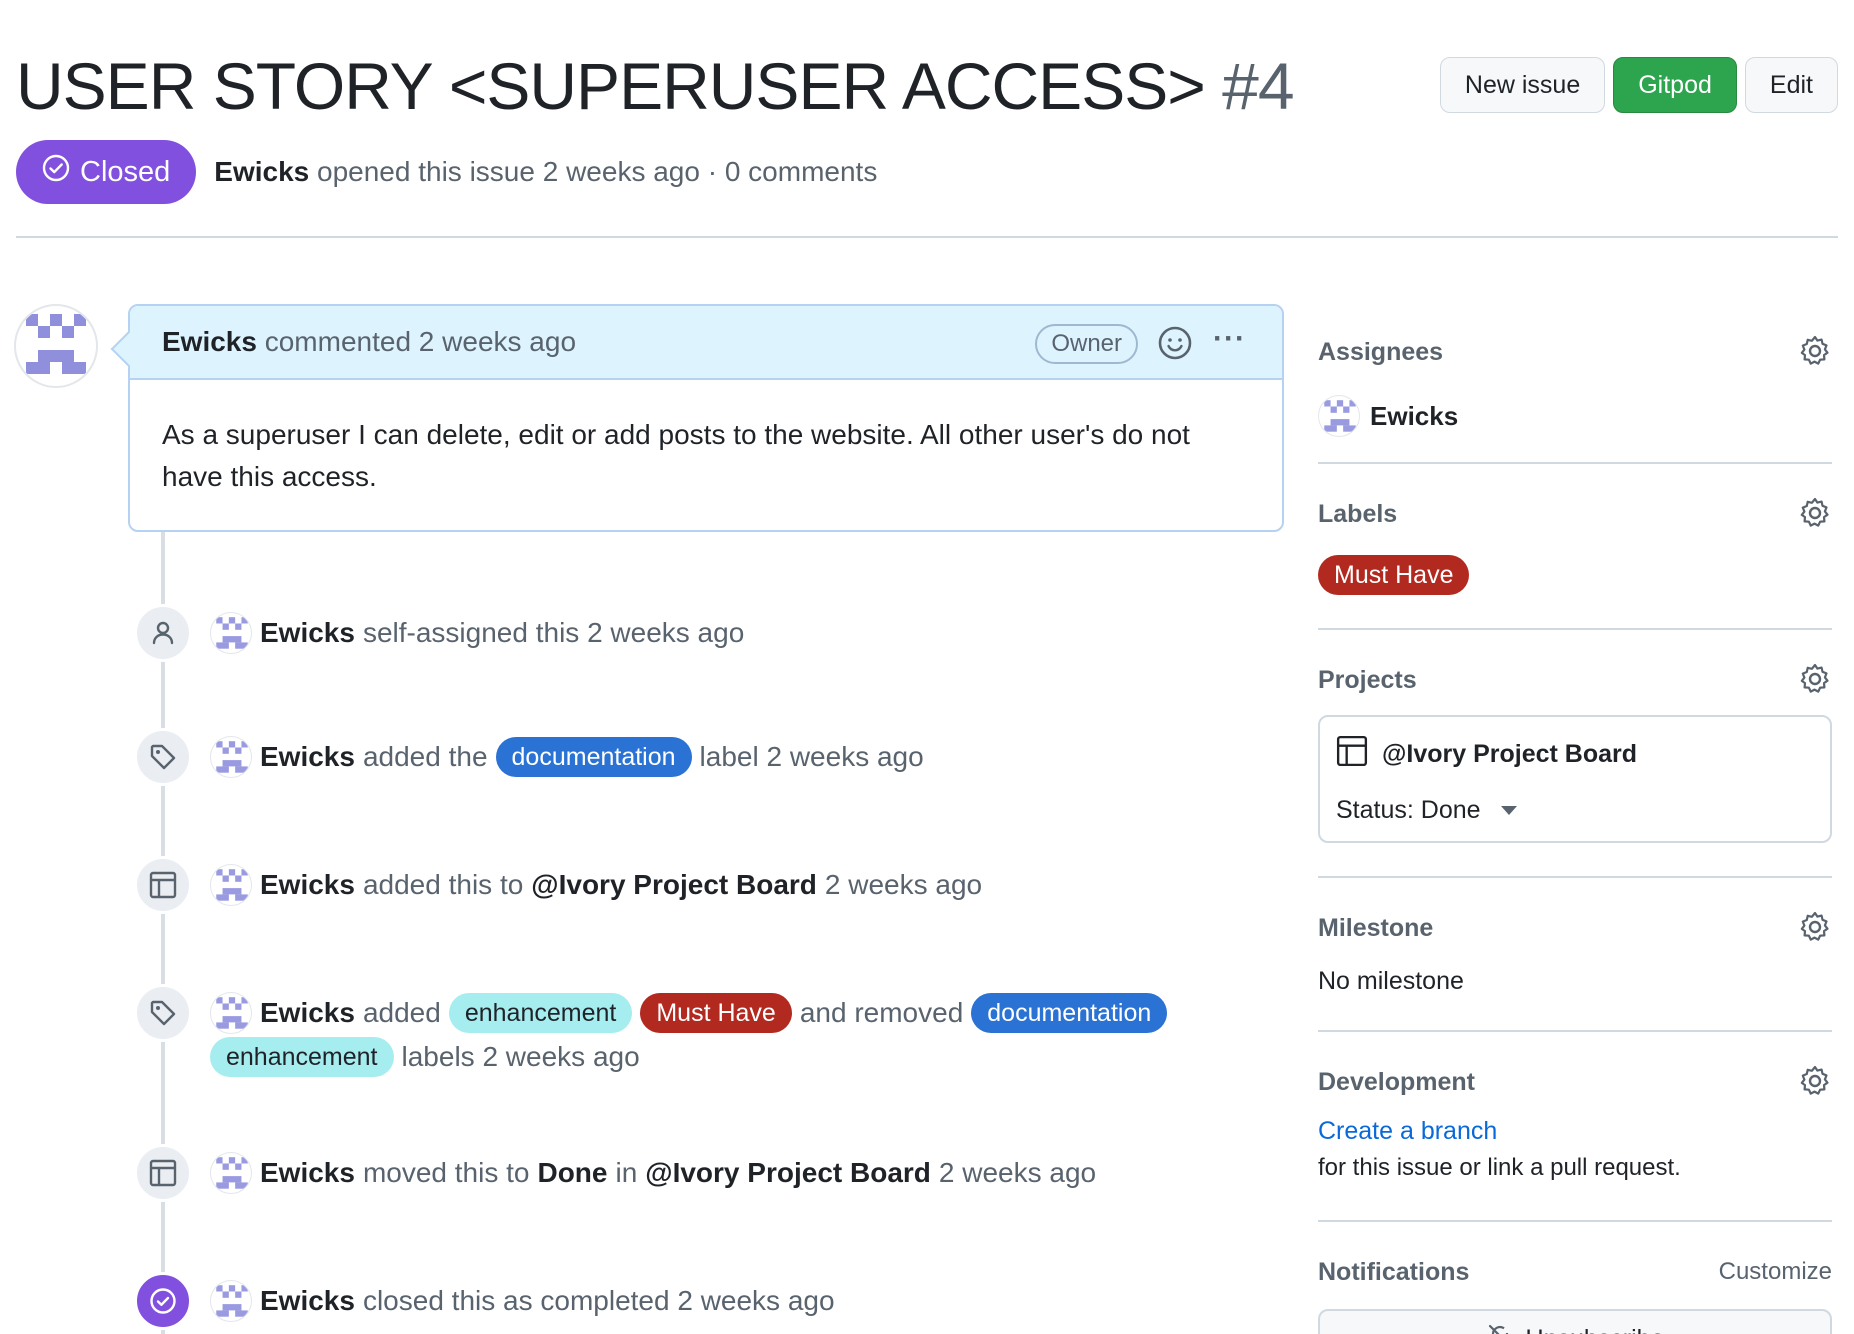 This screenshot has width=1854, height=1334. Describe the element at coordinates (439, 633) in the screenshot. I see `timeline-item-assigned: Ewicks self-assigned this 2 weeks ago` at that location.